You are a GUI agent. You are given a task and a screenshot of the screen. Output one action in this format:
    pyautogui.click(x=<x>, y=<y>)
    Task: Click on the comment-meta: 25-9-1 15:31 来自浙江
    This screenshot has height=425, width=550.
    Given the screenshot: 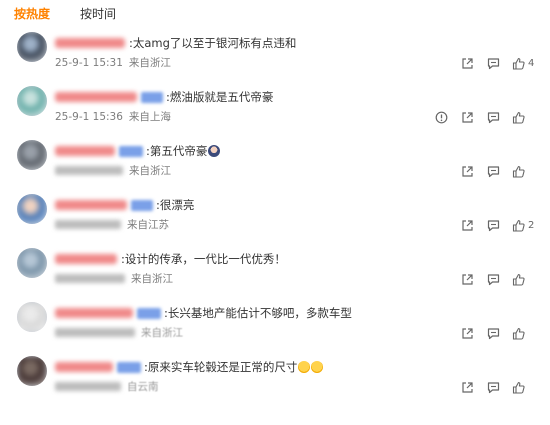 What is the action you would take?
    pyautogui.click(x=113, y=63)
    